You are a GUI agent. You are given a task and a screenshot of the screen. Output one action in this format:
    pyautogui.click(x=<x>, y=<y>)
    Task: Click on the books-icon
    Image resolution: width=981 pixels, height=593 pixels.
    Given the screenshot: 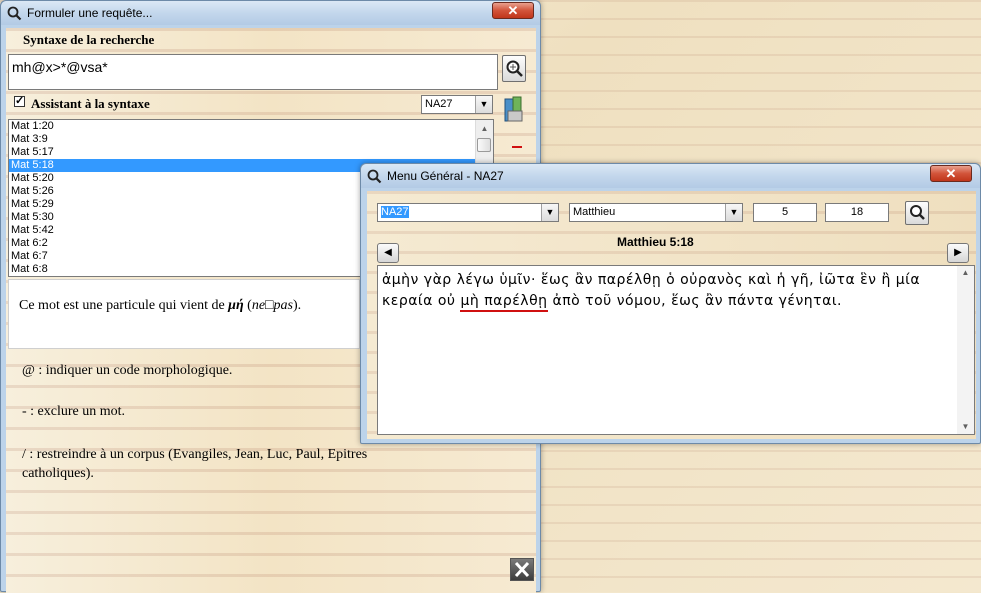 What is the action you would take?
    pyautogui.click(x=513, y=109)
    